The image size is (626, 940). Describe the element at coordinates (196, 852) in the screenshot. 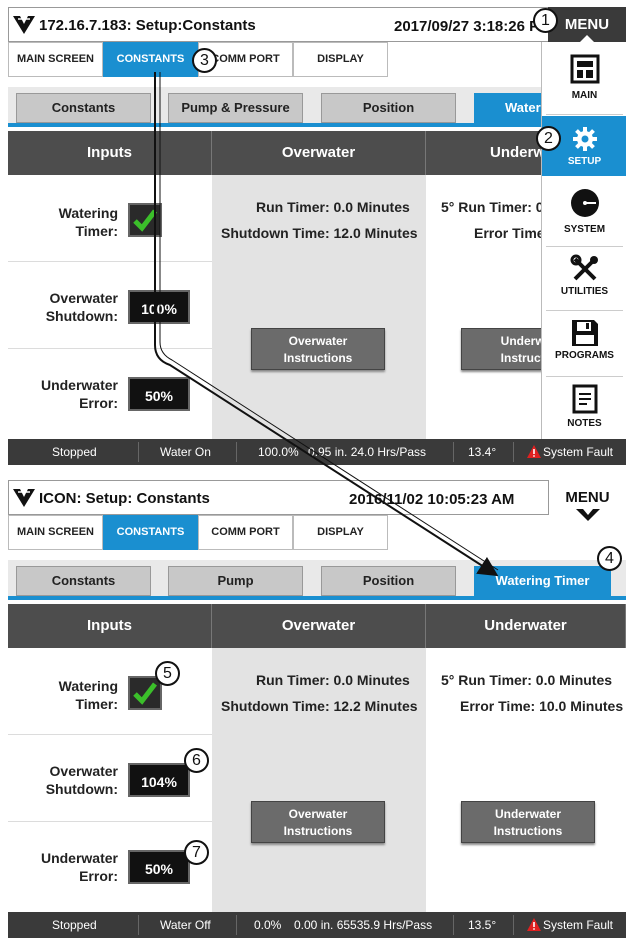

I see `callout-7: 7` at that location.